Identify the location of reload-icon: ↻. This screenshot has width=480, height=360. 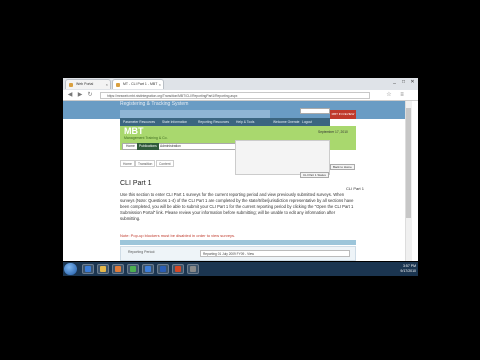
(90, 95).